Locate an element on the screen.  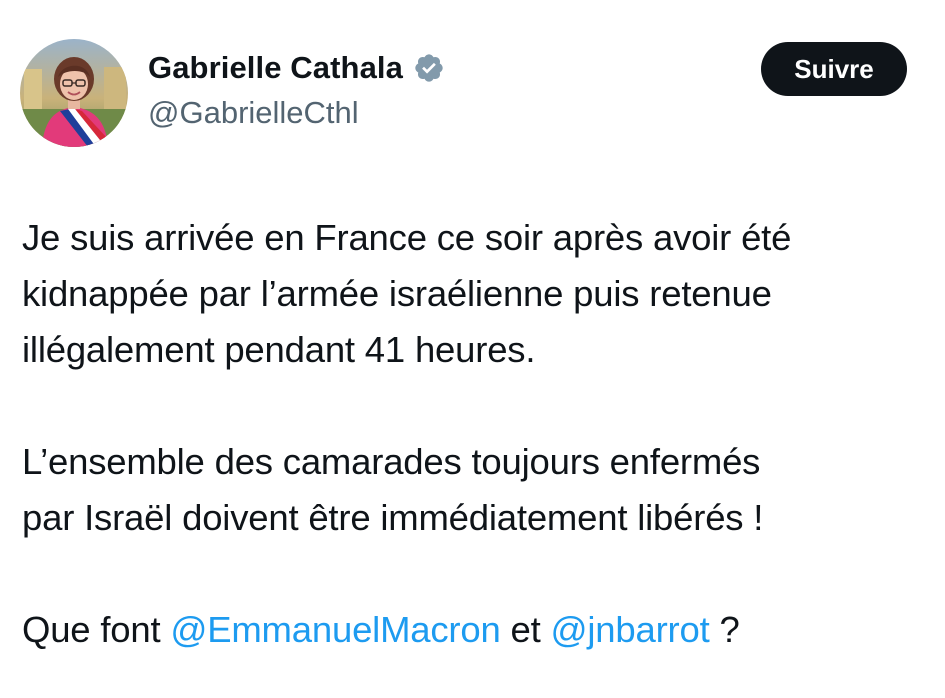
author-handle: @GabrielleCthl is located at coordinates (253, 113).